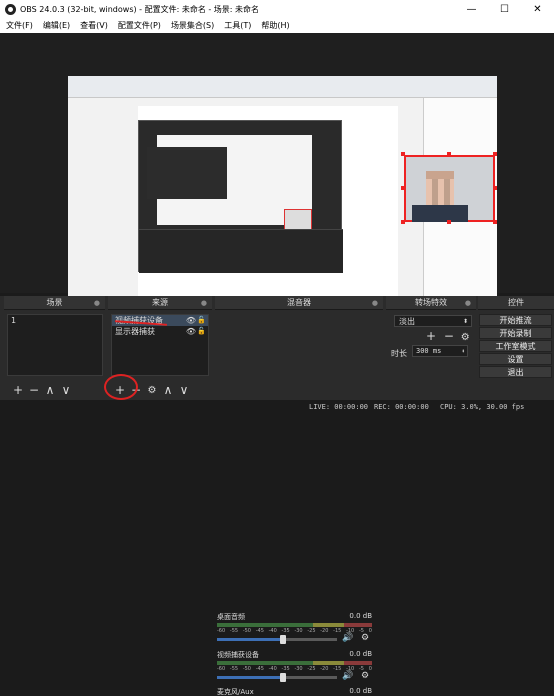 The height and width of the screenshot is (696, 554). I want to click on obs-logo-icon, so click(10, 9).